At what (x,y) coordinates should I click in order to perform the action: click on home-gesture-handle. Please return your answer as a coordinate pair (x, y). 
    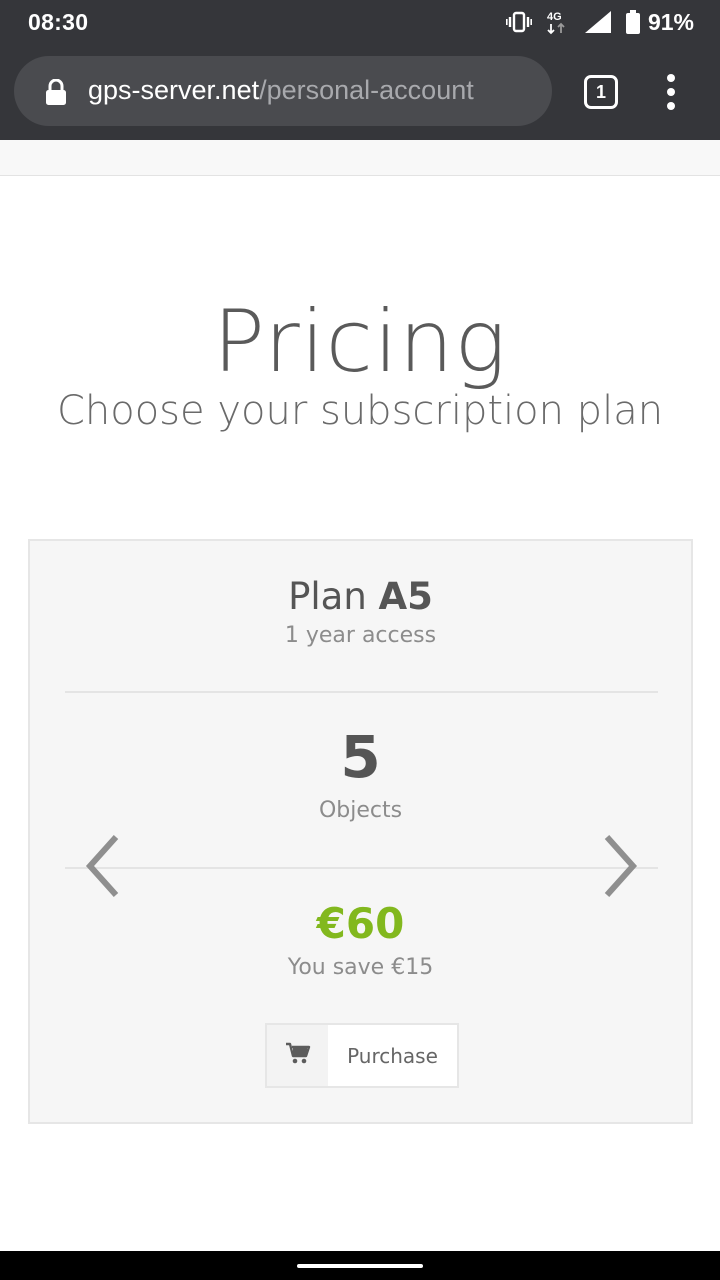
    Looking at the image, I should click on (360, 1266).